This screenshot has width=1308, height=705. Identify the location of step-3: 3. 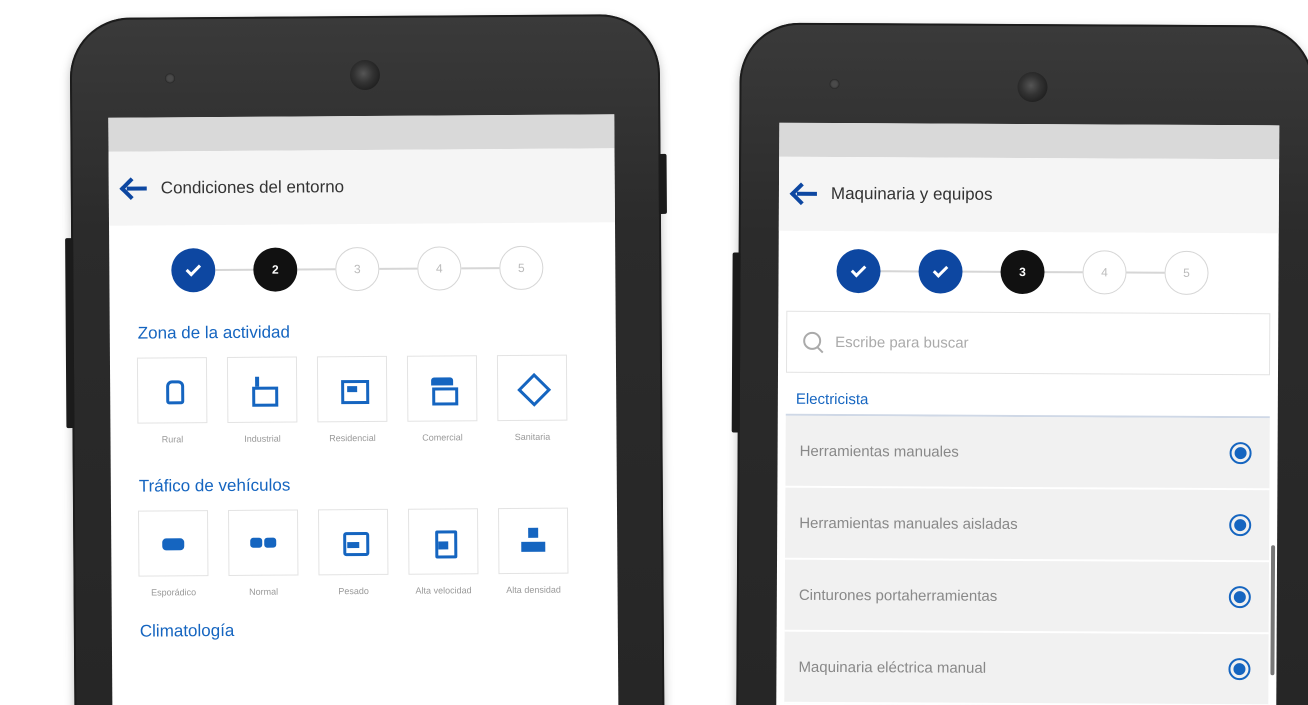
(357, 269).